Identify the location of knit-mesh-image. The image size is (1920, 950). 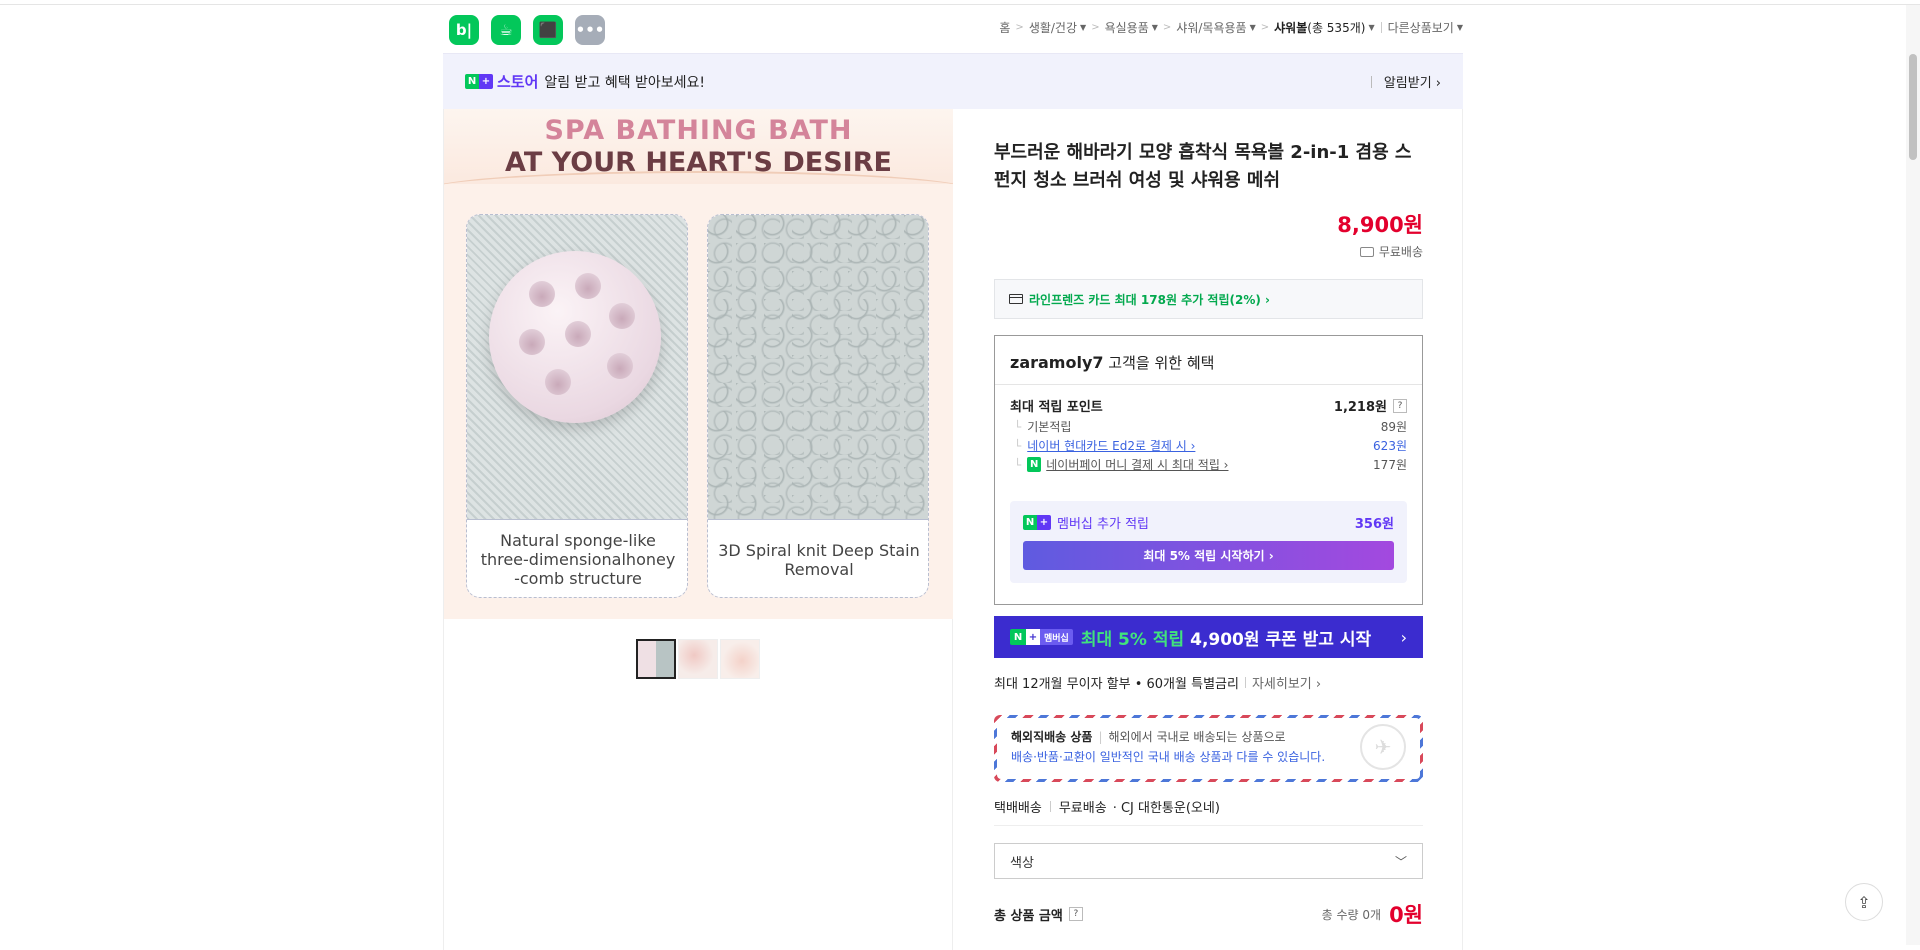
(818, 367).